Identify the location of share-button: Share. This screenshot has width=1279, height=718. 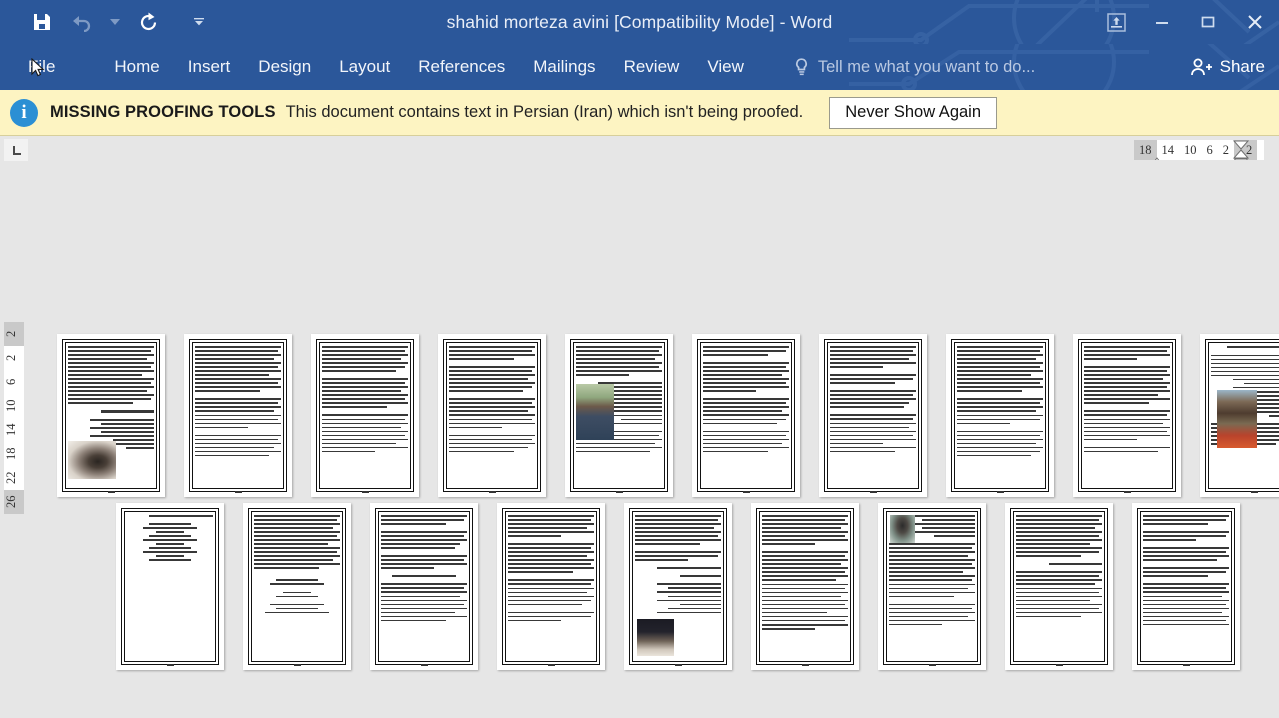
(1228, 67).